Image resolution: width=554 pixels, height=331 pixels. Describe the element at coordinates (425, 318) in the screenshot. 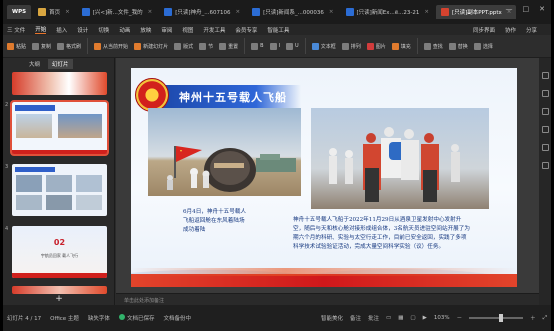

I see `play-icon: ▶` at that location.